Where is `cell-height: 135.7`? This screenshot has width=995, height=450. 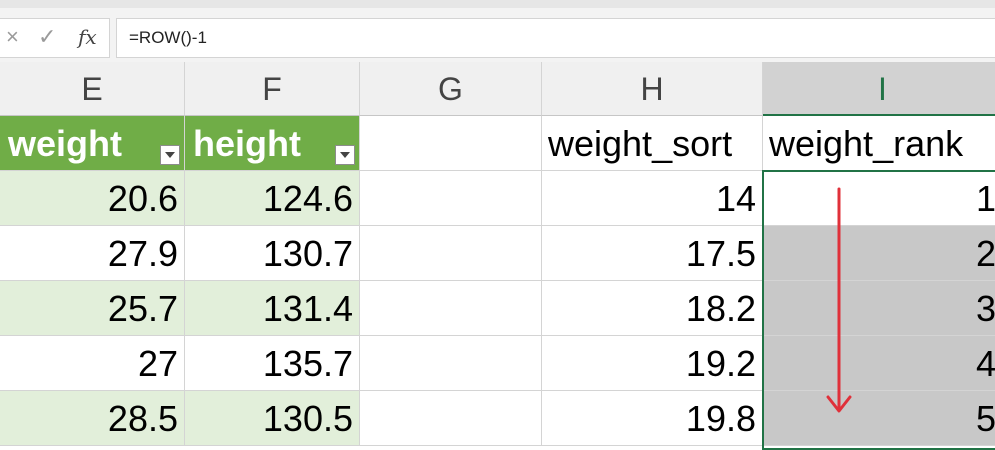 cell-height: 135.7 is located at coordinates (272, 363).